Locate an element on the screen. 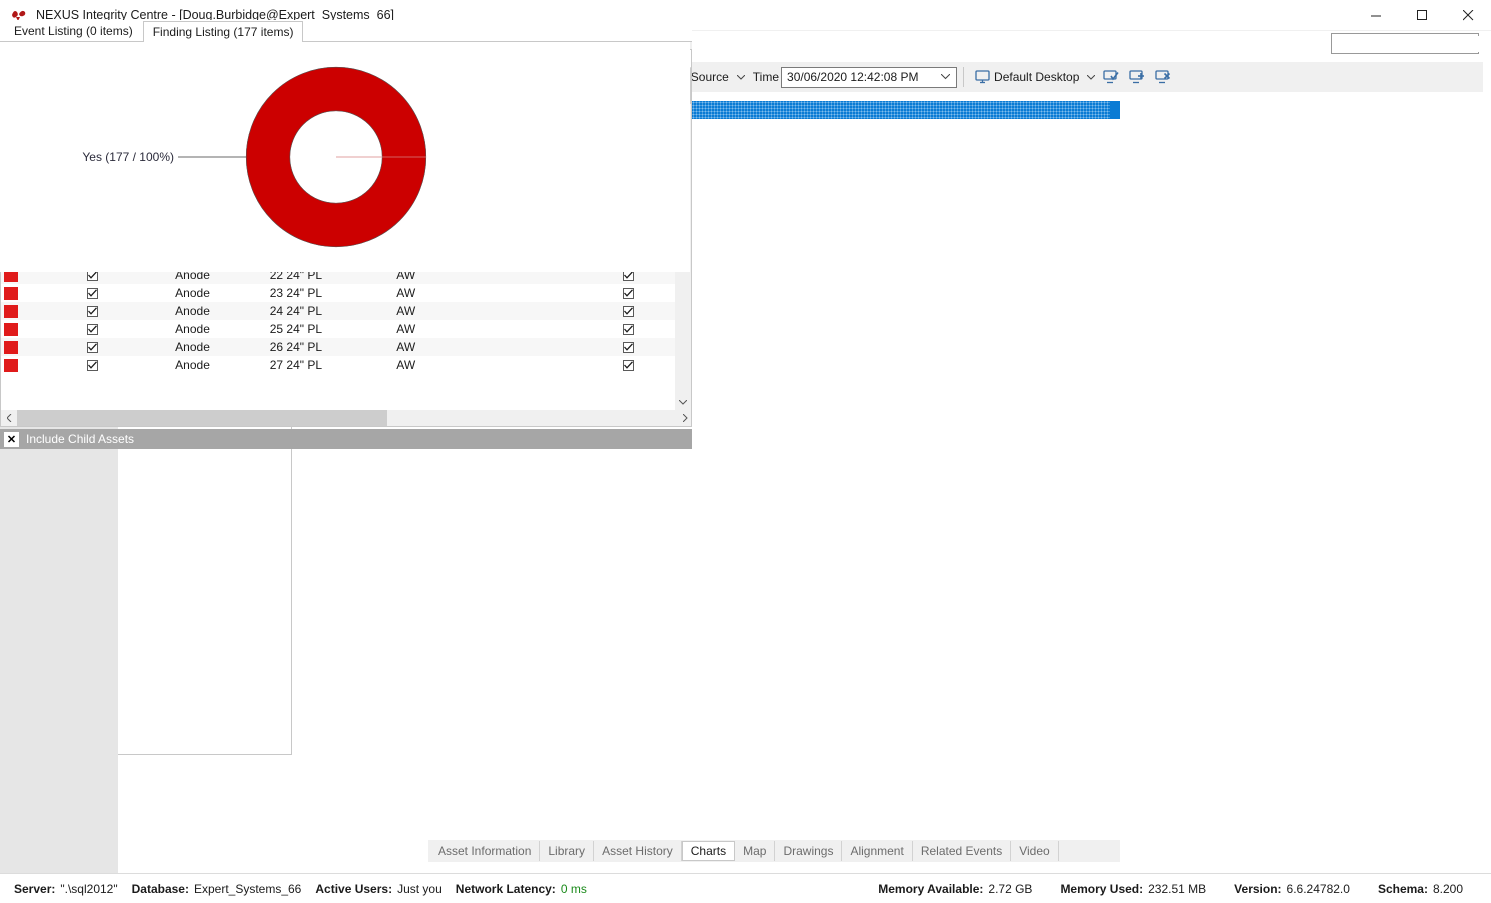 The width and height of the screenshot is (1491, 903). chevron-right-icon is located at coordinates (684, 418).